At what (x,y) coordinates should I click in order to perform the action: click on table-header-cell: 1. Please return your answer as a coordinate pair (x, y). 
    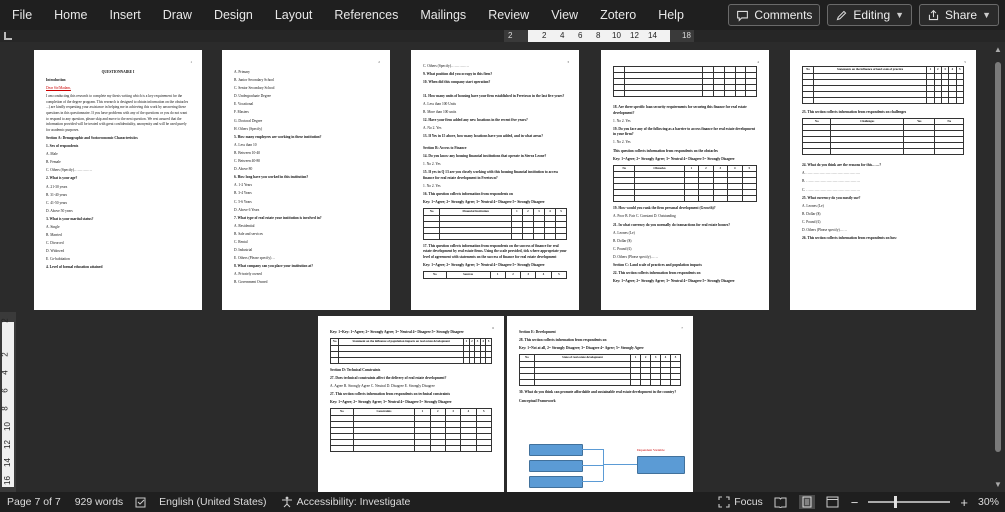
    Looking at the image, I should click on (422, 412).